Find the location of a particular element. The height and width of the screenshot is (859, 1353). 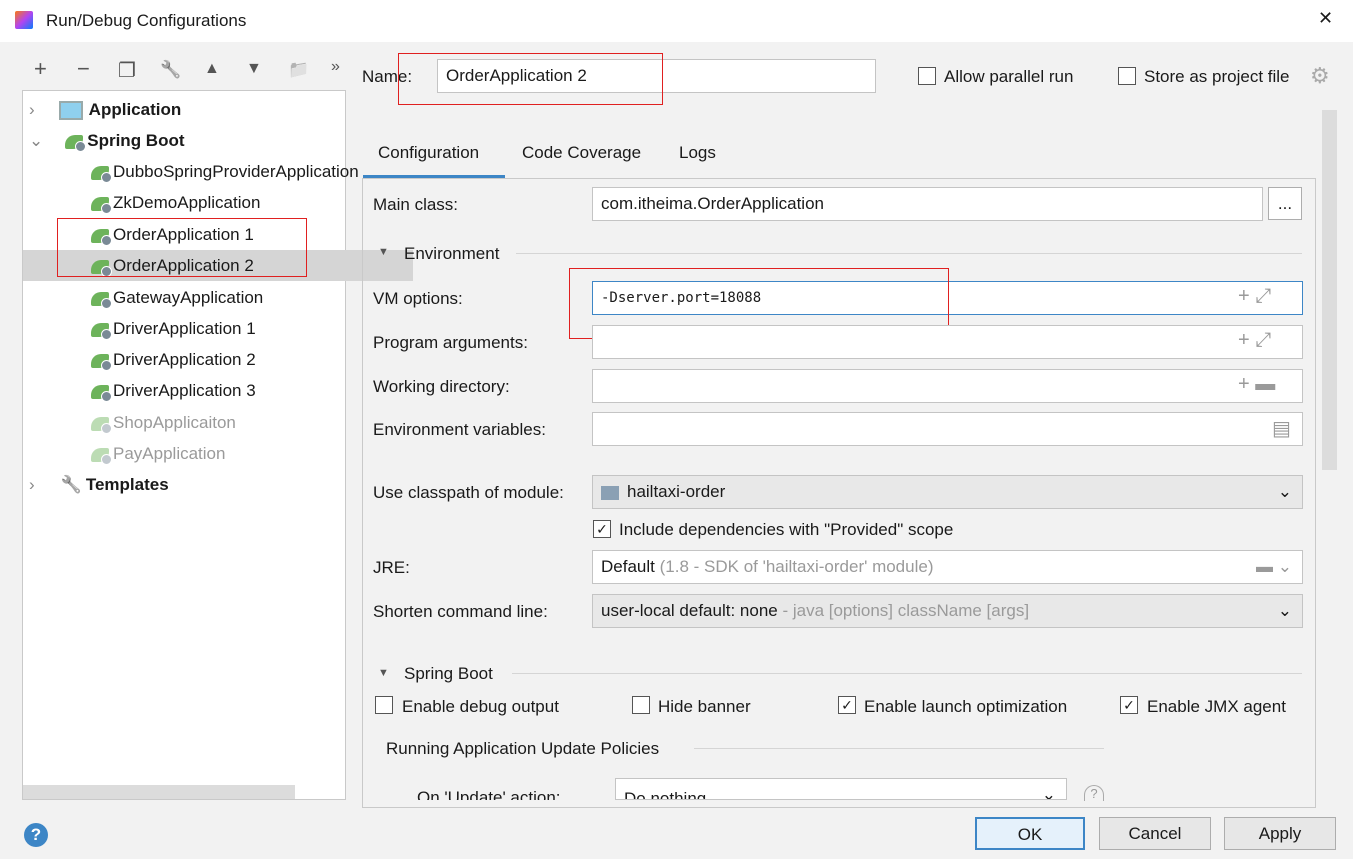

move-down-icon: ▼ is located at coordinates (254, 69).